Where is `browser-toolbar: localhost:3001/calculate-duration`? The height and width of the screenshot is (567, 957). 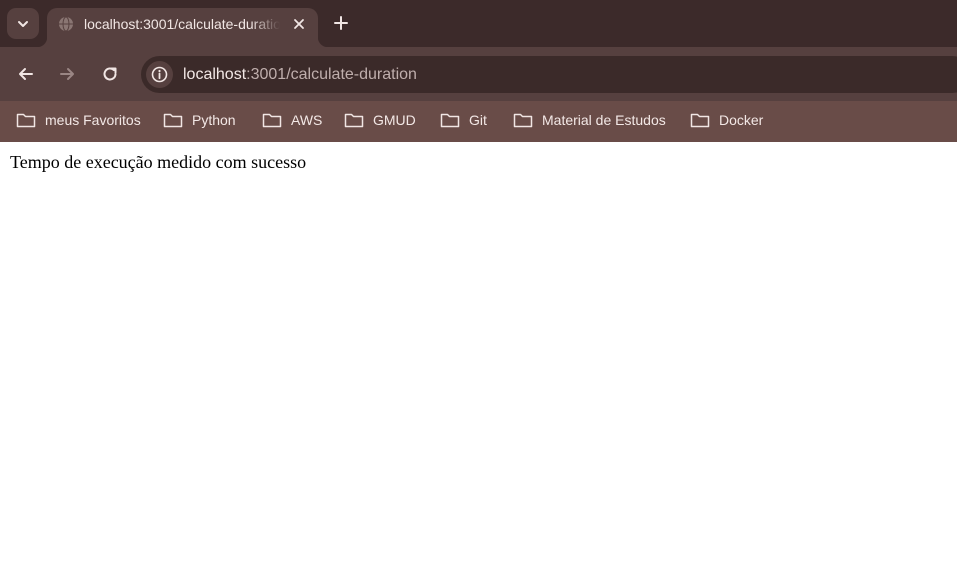
browser-toolbar: localhost:3001/calculate-duration is located at coordinates (478, 74).